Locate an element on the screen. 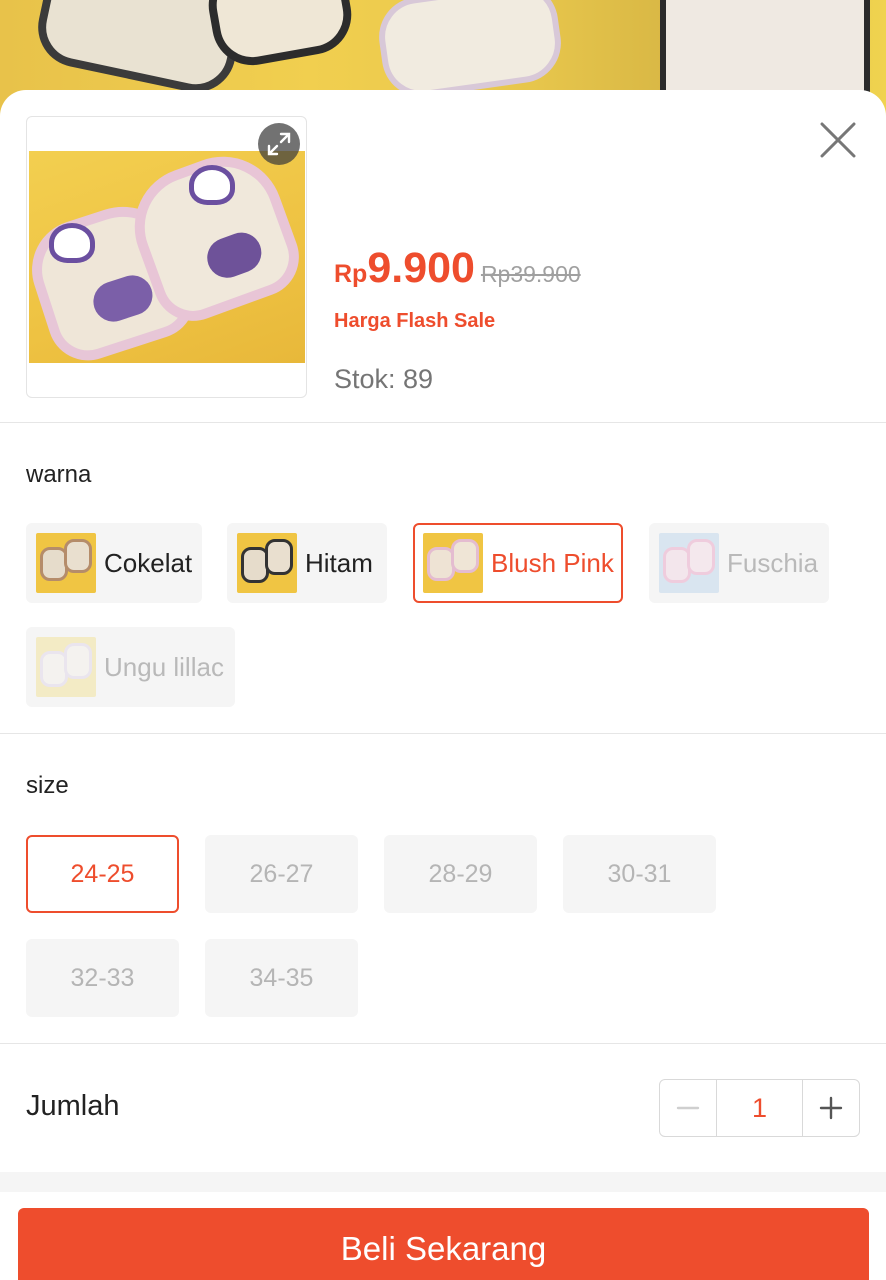 Image resolution: width=886 pixels, height=1280 pixels. color-option-cokelat: Cokelat is located at coordinates (114, 563).